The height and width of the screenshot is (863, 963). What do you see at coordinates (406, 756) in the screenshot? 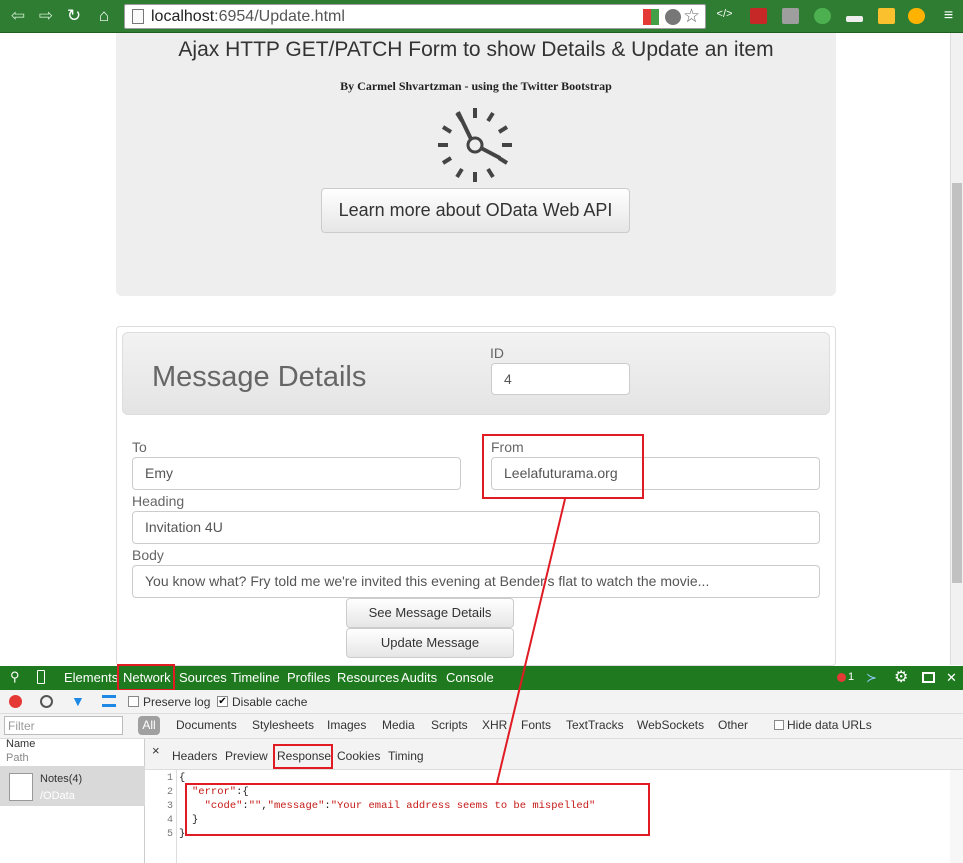
I see `tab-timing: Timing` at bounding box center [406, 756].